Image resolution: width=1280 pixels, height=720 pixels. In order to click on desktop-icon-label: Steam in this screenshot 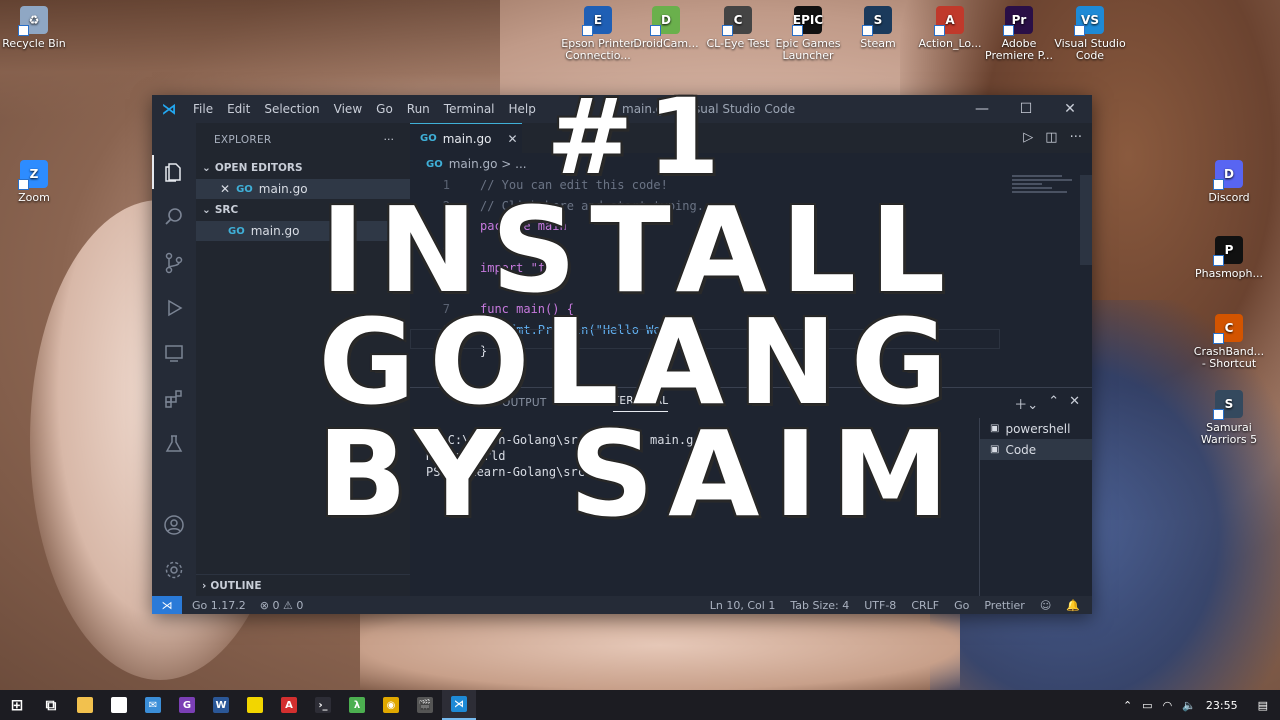, I will do `click(878, 43)`.